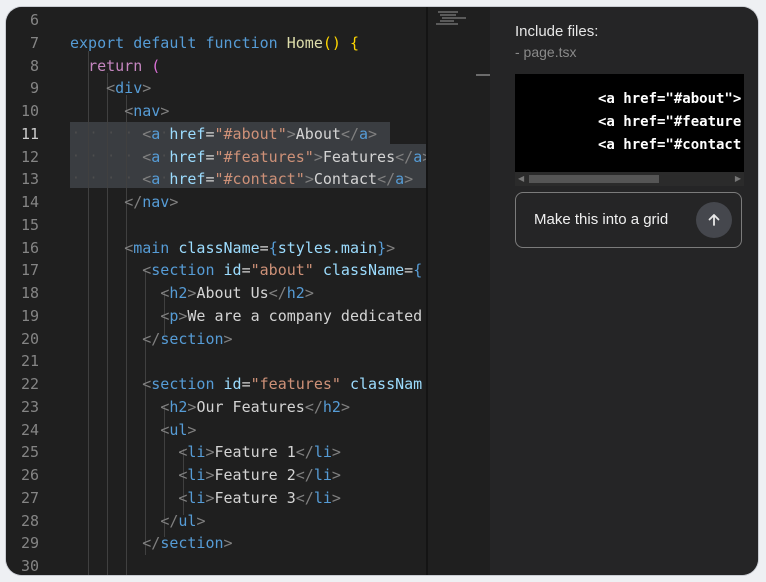 The height and width of the screenshot is (582, 766). What do you see at coordinates (216, 521) in the screenshot?
I see `code-line: 28 </ul>` at bounding box center [216, 521].